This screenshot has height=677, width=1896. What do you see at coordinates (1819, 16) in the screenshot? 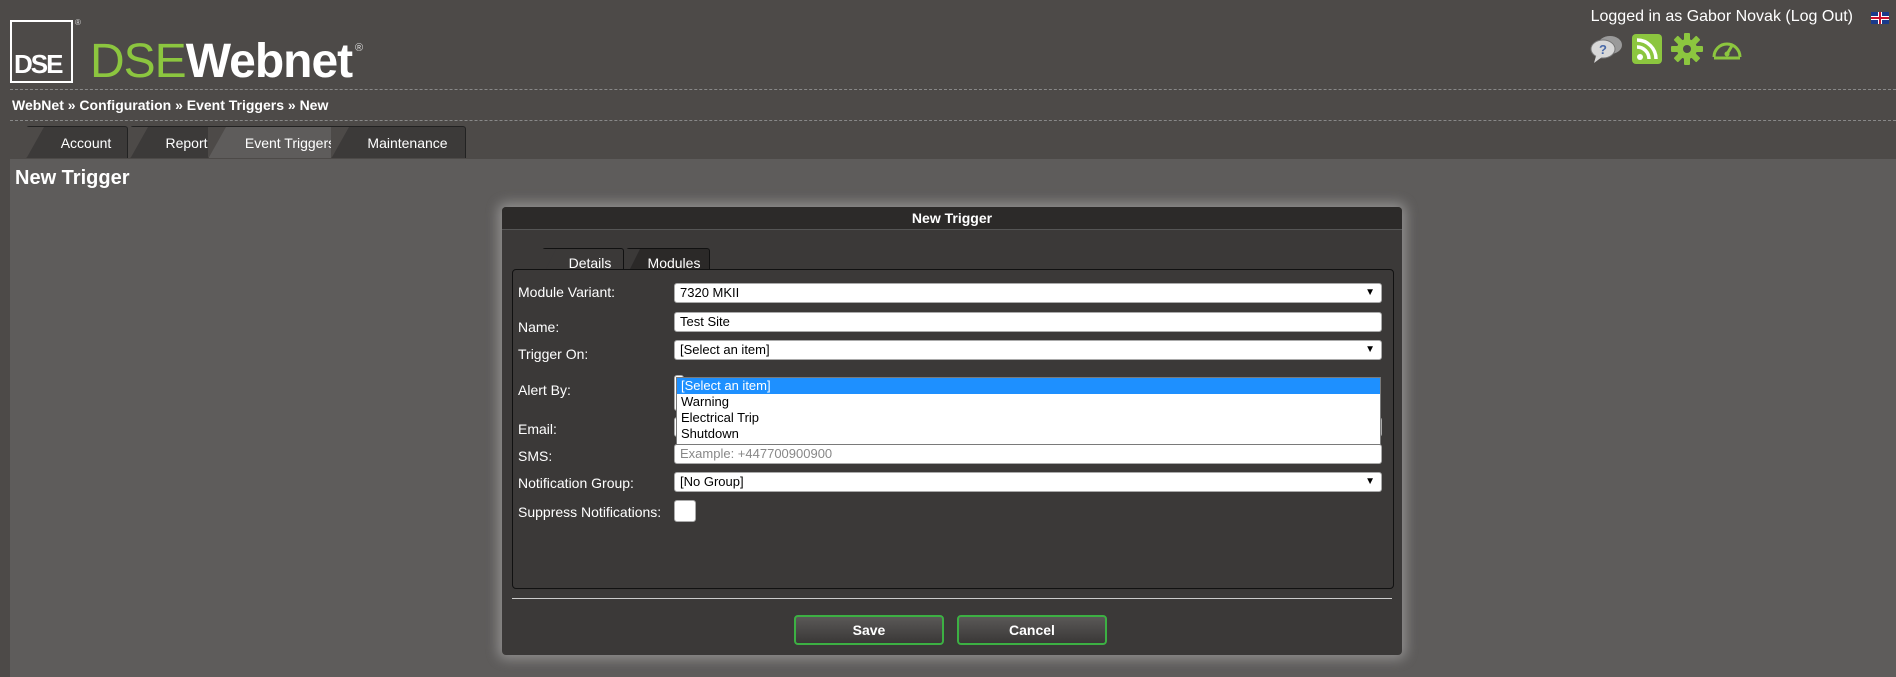
I see `logout-link: Log Out` at bounding box center [1819, 16].